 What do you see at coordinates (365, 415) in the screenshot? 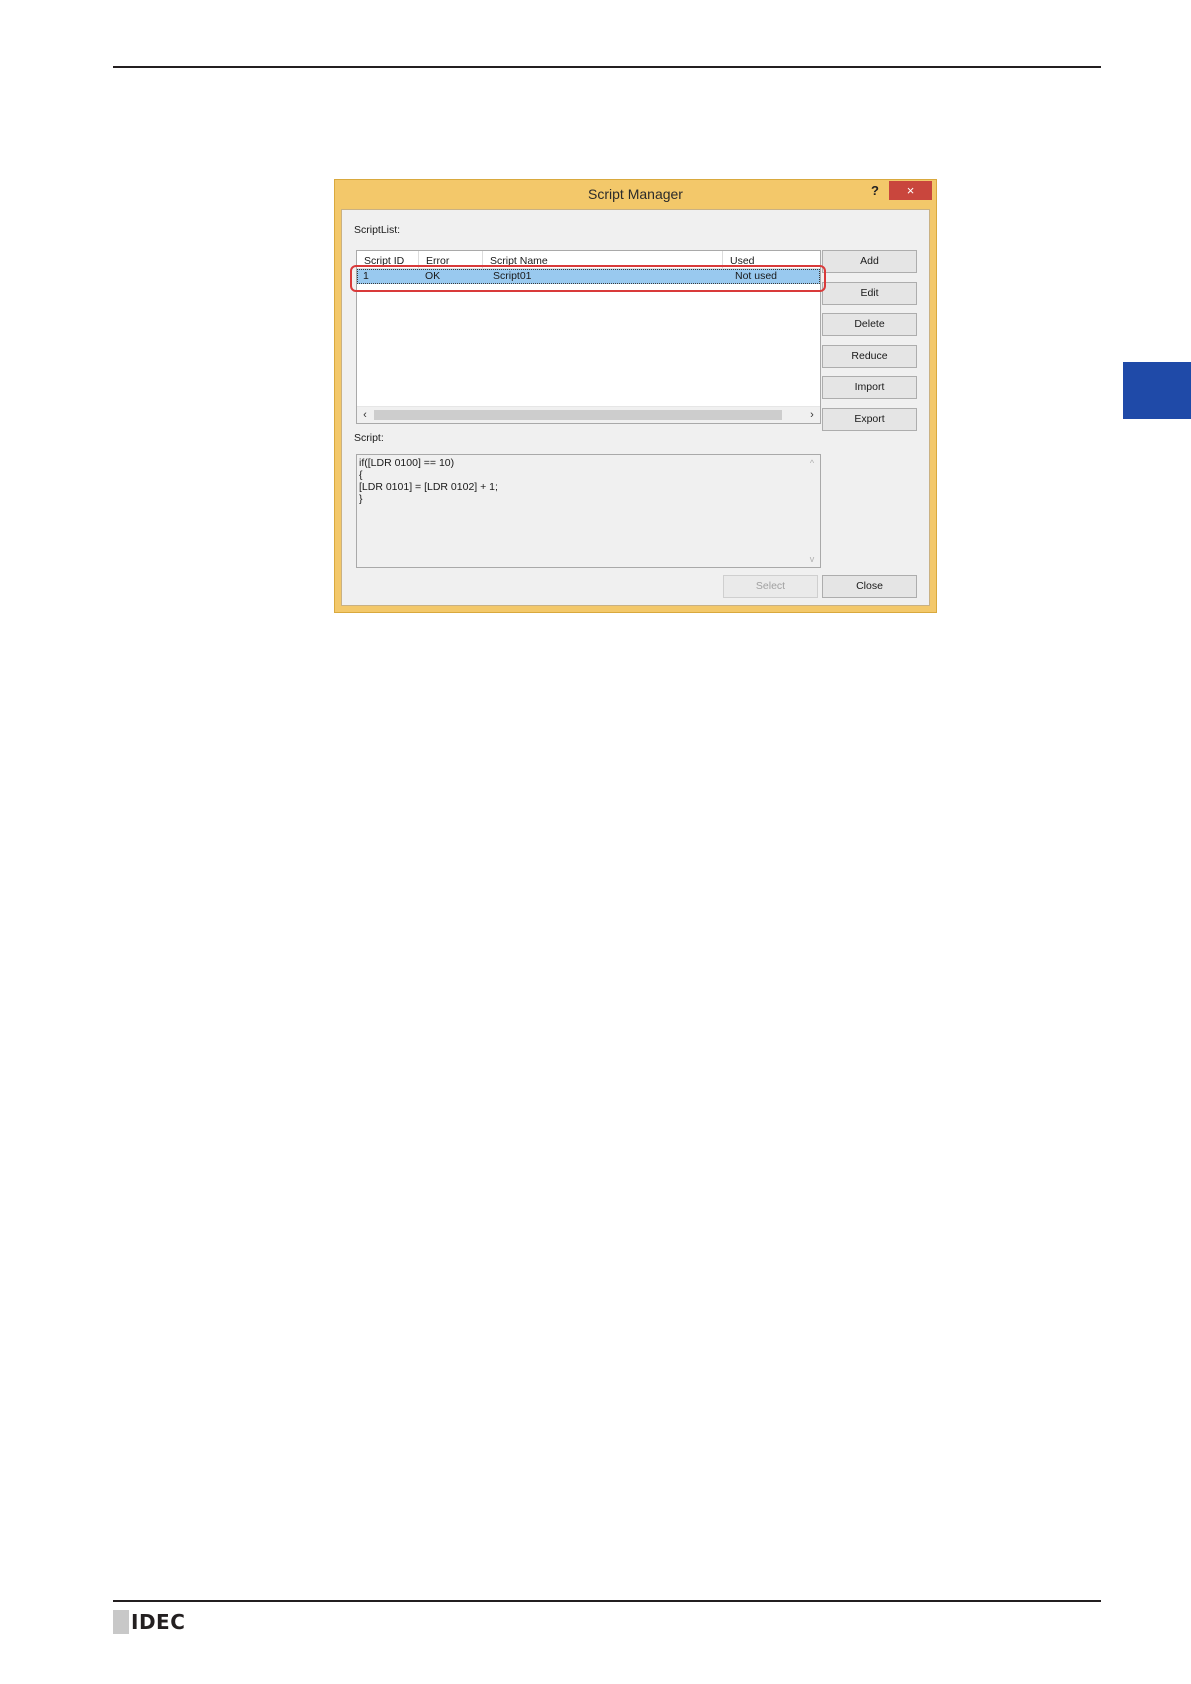
I see `scroll-left-icon: ‹` at bounding box center [365, 415].